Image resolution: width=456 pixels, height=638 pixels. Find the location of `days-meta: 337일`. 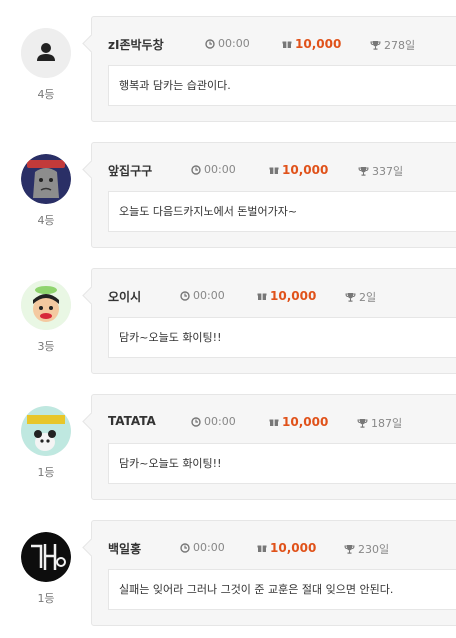

days-meta: 337일 is located at coordinates (380, 171).